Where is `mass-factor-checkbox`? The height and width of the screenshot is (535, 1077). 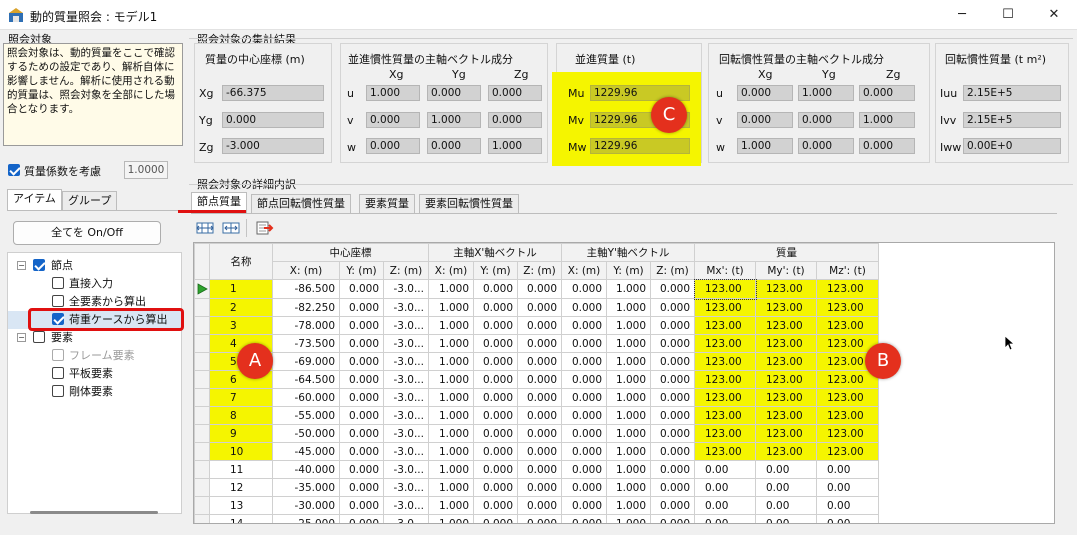 mass-factor-checkbox is located at coordinates (14, 170).